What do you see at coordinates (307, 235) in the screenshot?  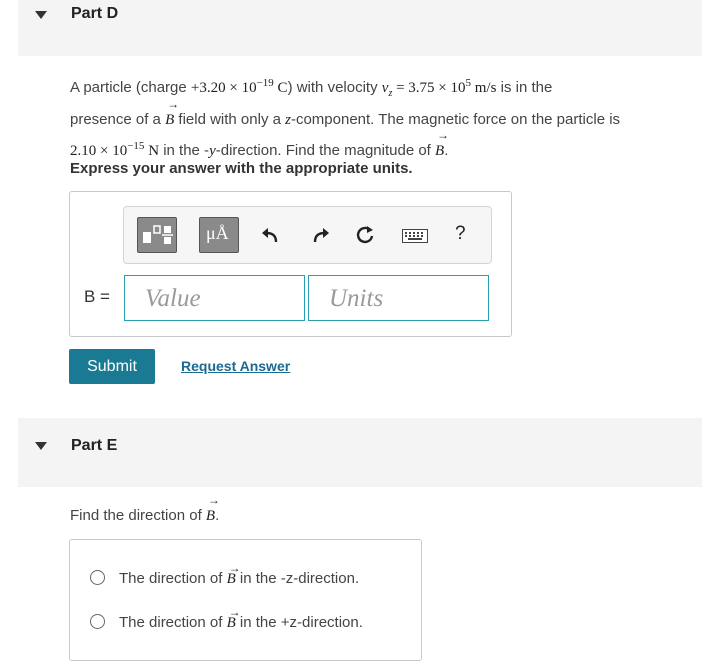 I see `math-toolbar` at bounding box center [307, 235].